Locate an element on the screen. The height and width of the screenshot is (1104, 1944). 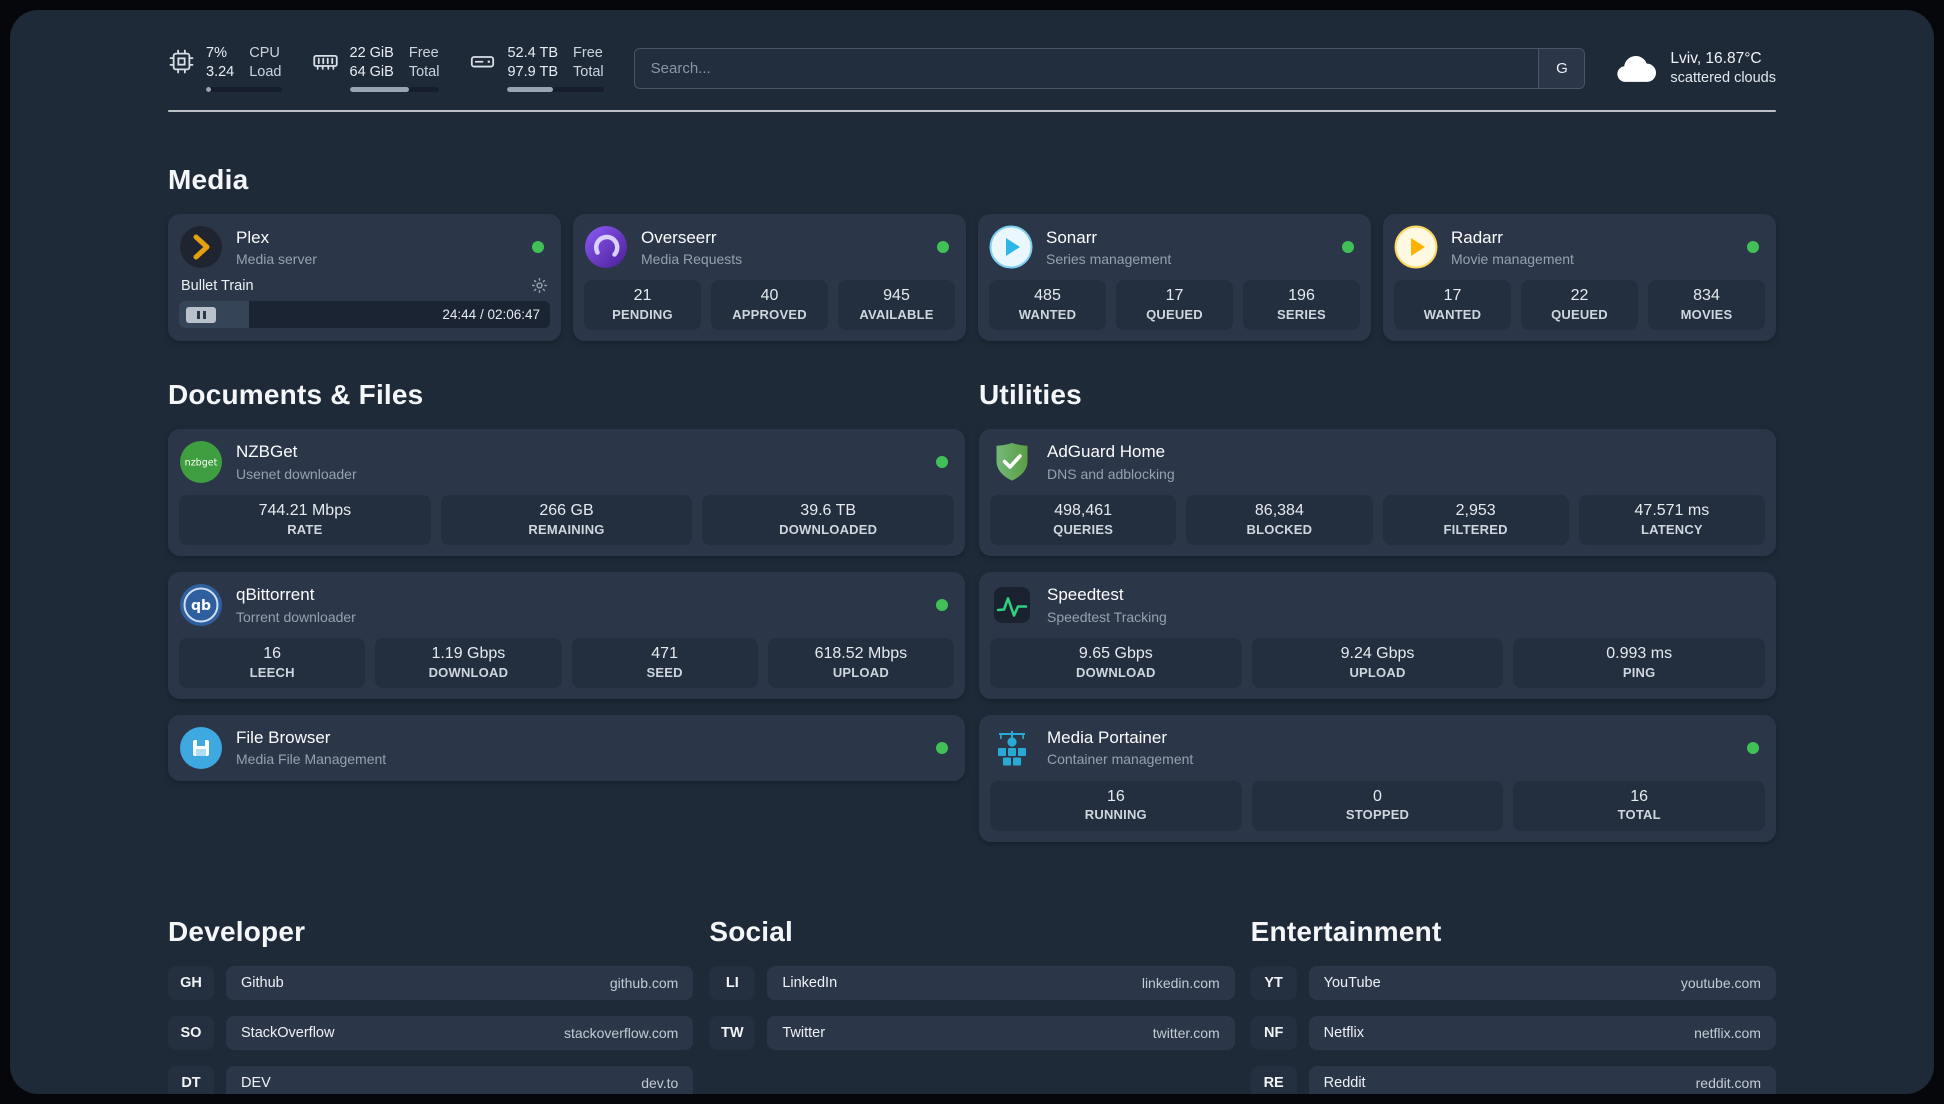
app-title: Radarr is located at coordinates (1477, 237).